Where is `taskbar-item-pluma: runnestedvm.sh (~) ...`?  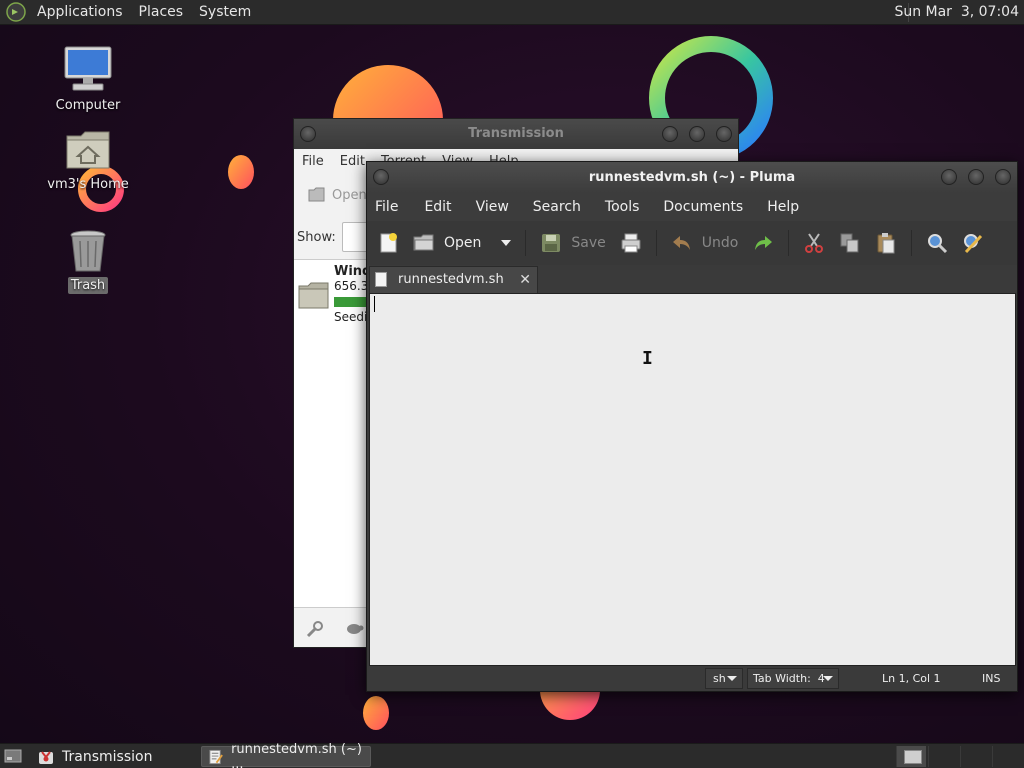
taskbar-item-pluma: runnestedvm.sh (~) ... is located at coordinates (286, 755).